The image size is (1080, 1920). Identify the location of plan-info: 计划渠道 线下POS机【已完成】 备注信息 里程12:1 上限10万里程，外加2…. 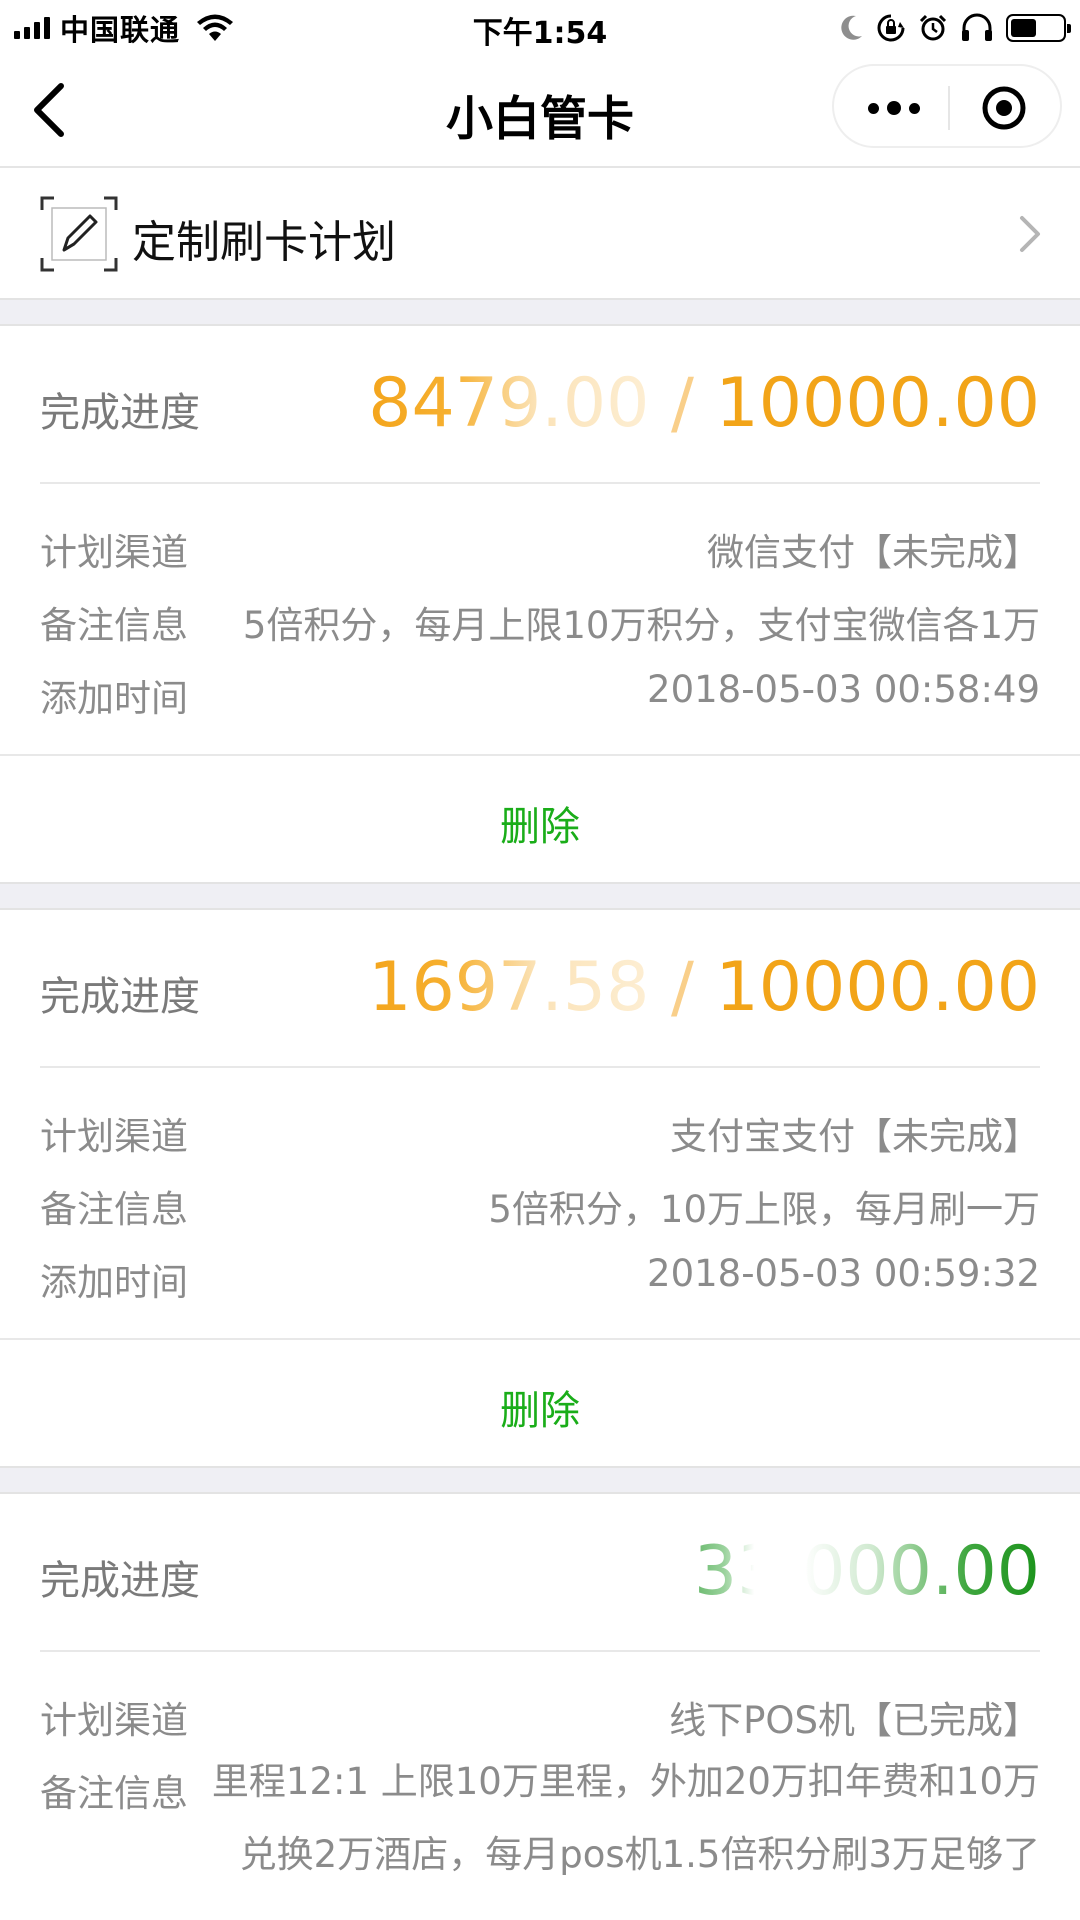
(540, 1800).